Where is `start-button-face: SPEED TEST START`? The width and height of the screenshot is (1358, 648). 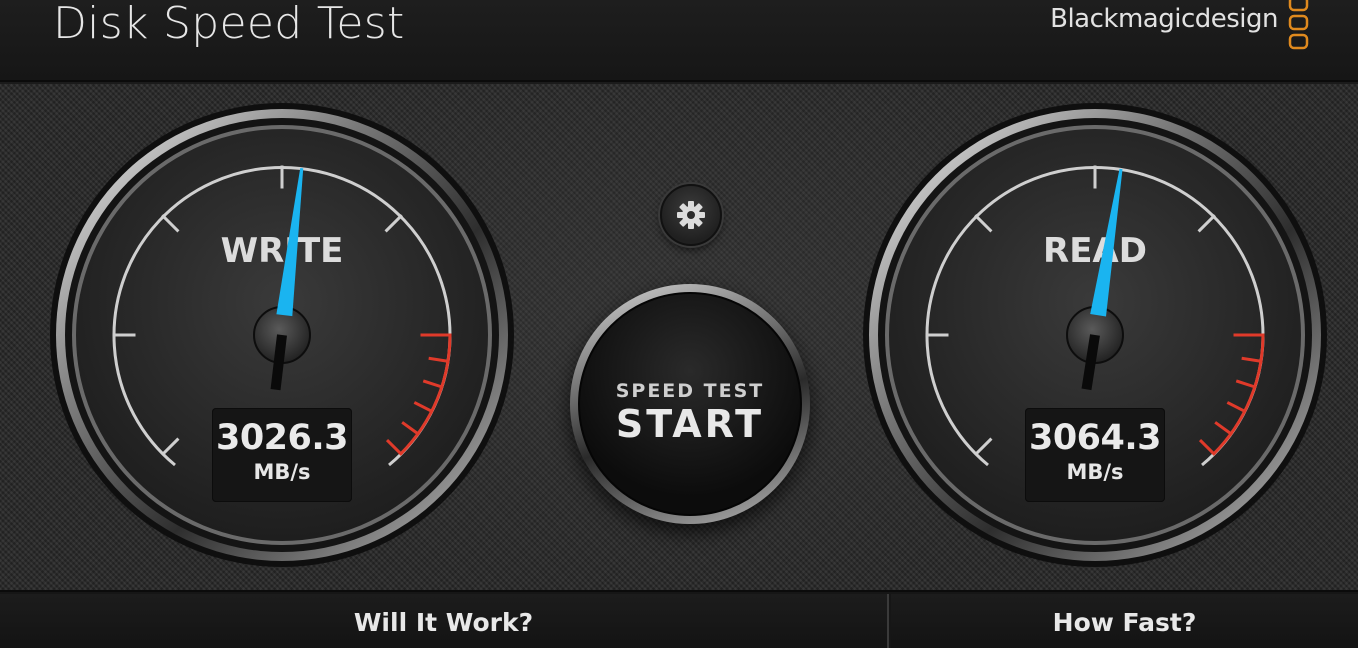
start-button-face: SPEED TEST START is located at coordinates (690, 404).